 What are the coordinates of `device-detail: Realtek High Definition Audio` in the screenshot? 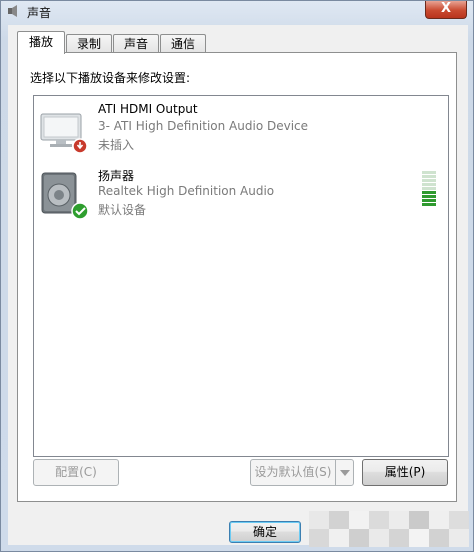 It's located at (186, 191).